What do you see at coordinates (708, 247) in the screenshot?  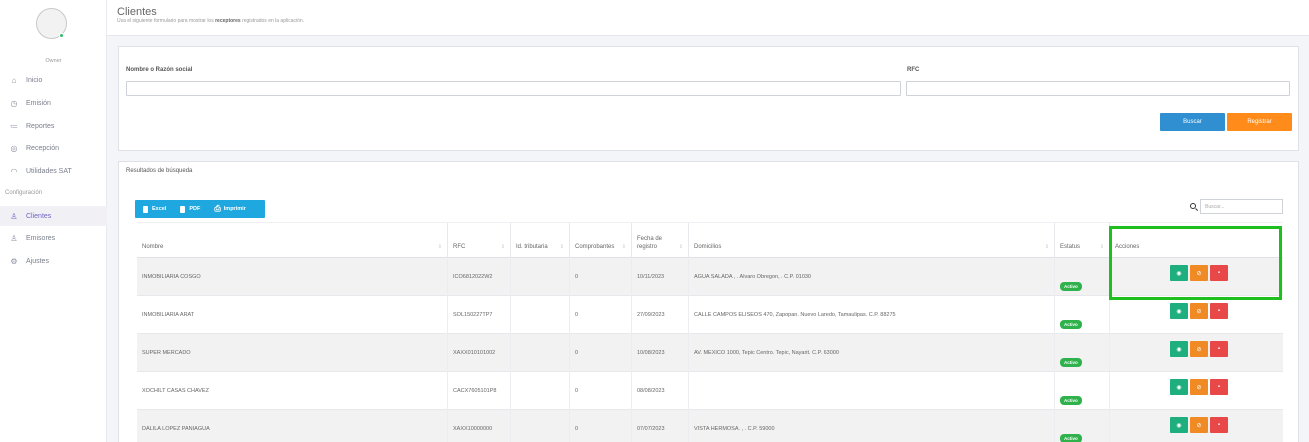 I see `col-label: Domicilios` at bounding box center [708, 247].